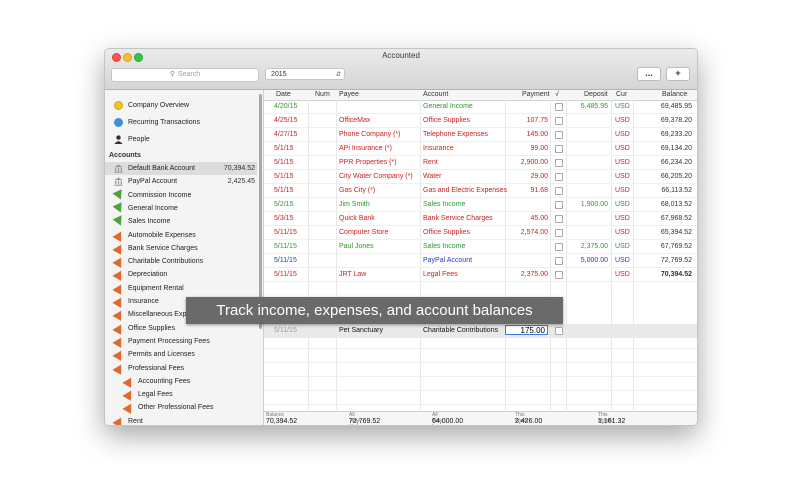 The height and width of the screenshot is (500, 800). What do you see at coordinates (181, 394) in the screenshot?
I see `sidebar-account-item: Legal Fees` at bounding box center [181, 394].